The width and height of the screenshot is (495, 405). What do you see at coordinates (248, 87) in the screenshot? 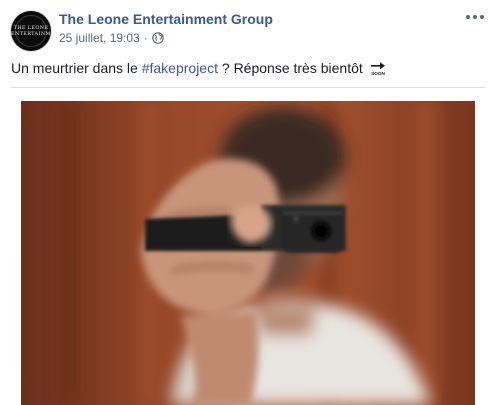
I see `post-divider` at bounding box center [248, 87].